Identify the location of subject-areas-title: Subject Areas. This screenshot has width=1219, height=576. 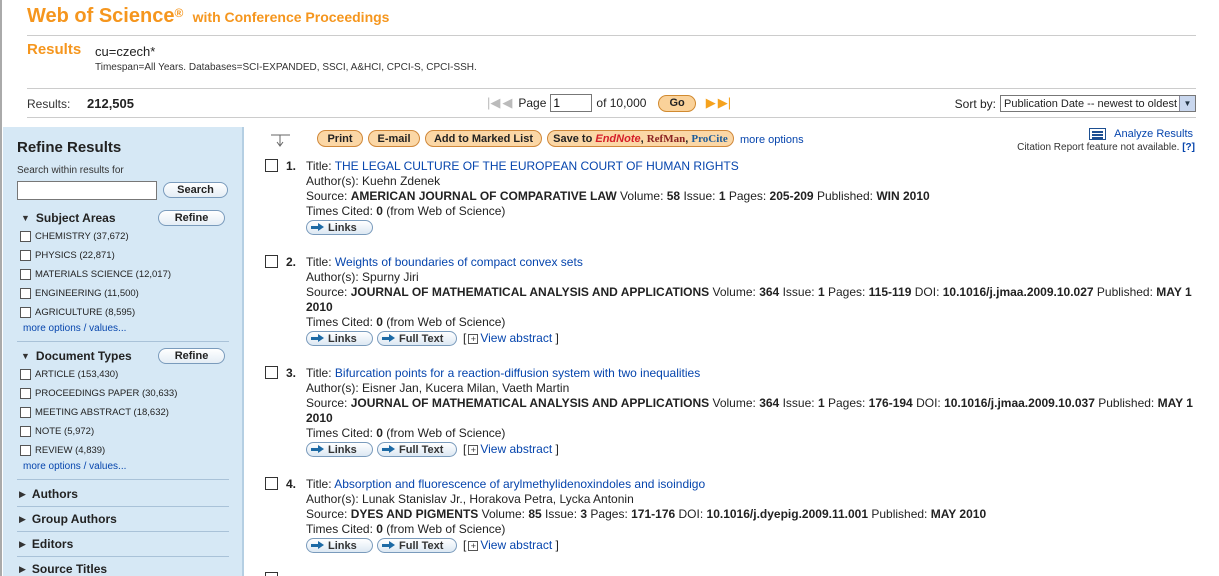
(75, 218).